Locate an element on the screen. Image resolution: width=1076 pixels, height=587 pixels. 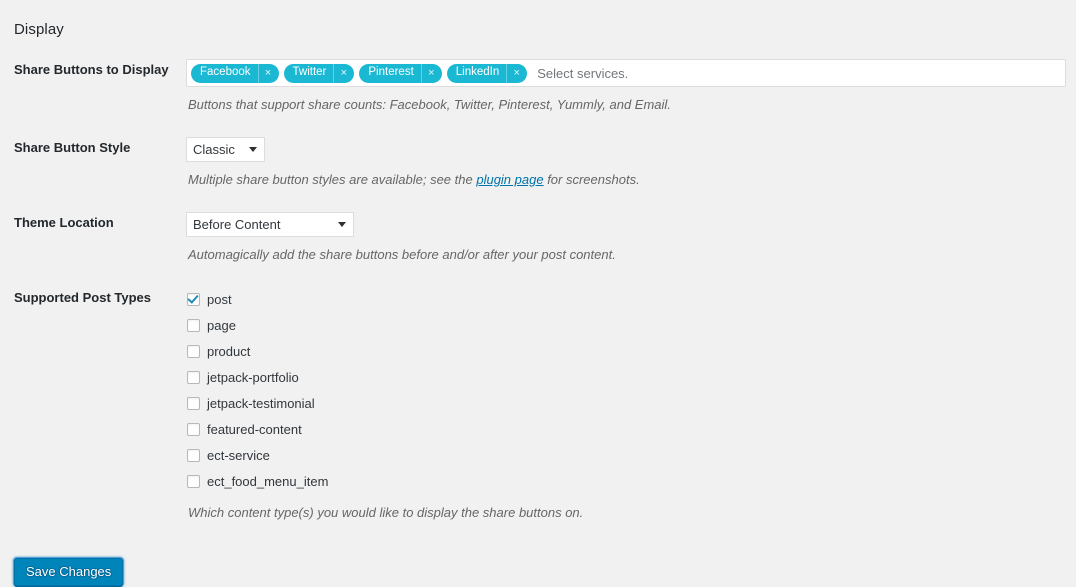
label-share-button-style-text: Share Button Style is located at coordinates (72, 147).